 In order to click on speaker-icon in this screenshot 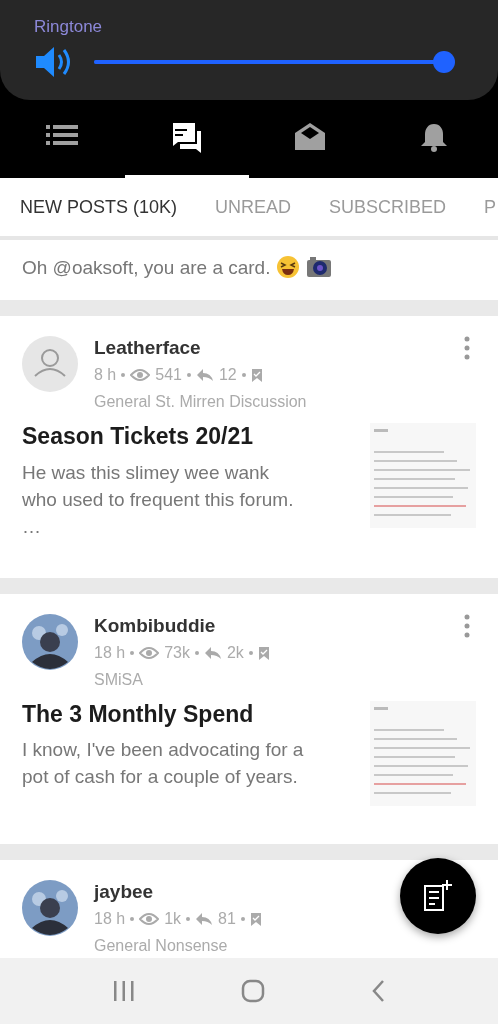, I will do `click(53, 62)`.